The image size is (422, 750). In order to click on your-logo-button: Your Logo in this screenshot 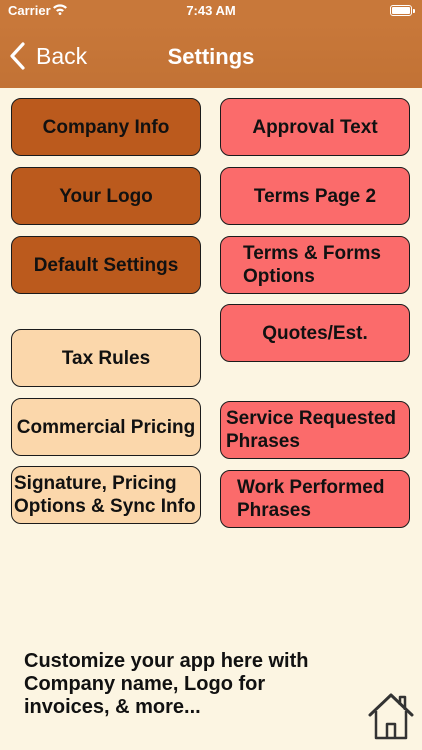, I will do `click(106, 196)`.